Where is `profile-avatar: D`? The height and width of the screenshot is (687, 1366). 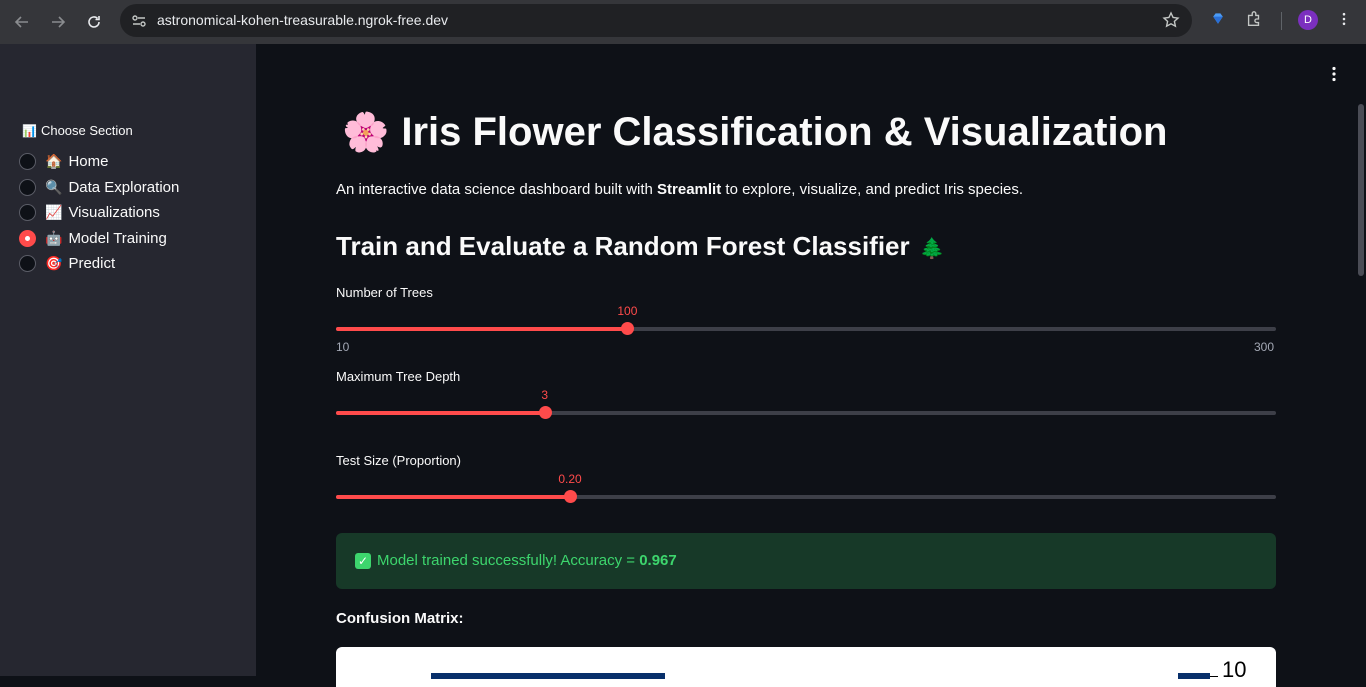 profile-avatar: D is located at coordinates (1308, 20).